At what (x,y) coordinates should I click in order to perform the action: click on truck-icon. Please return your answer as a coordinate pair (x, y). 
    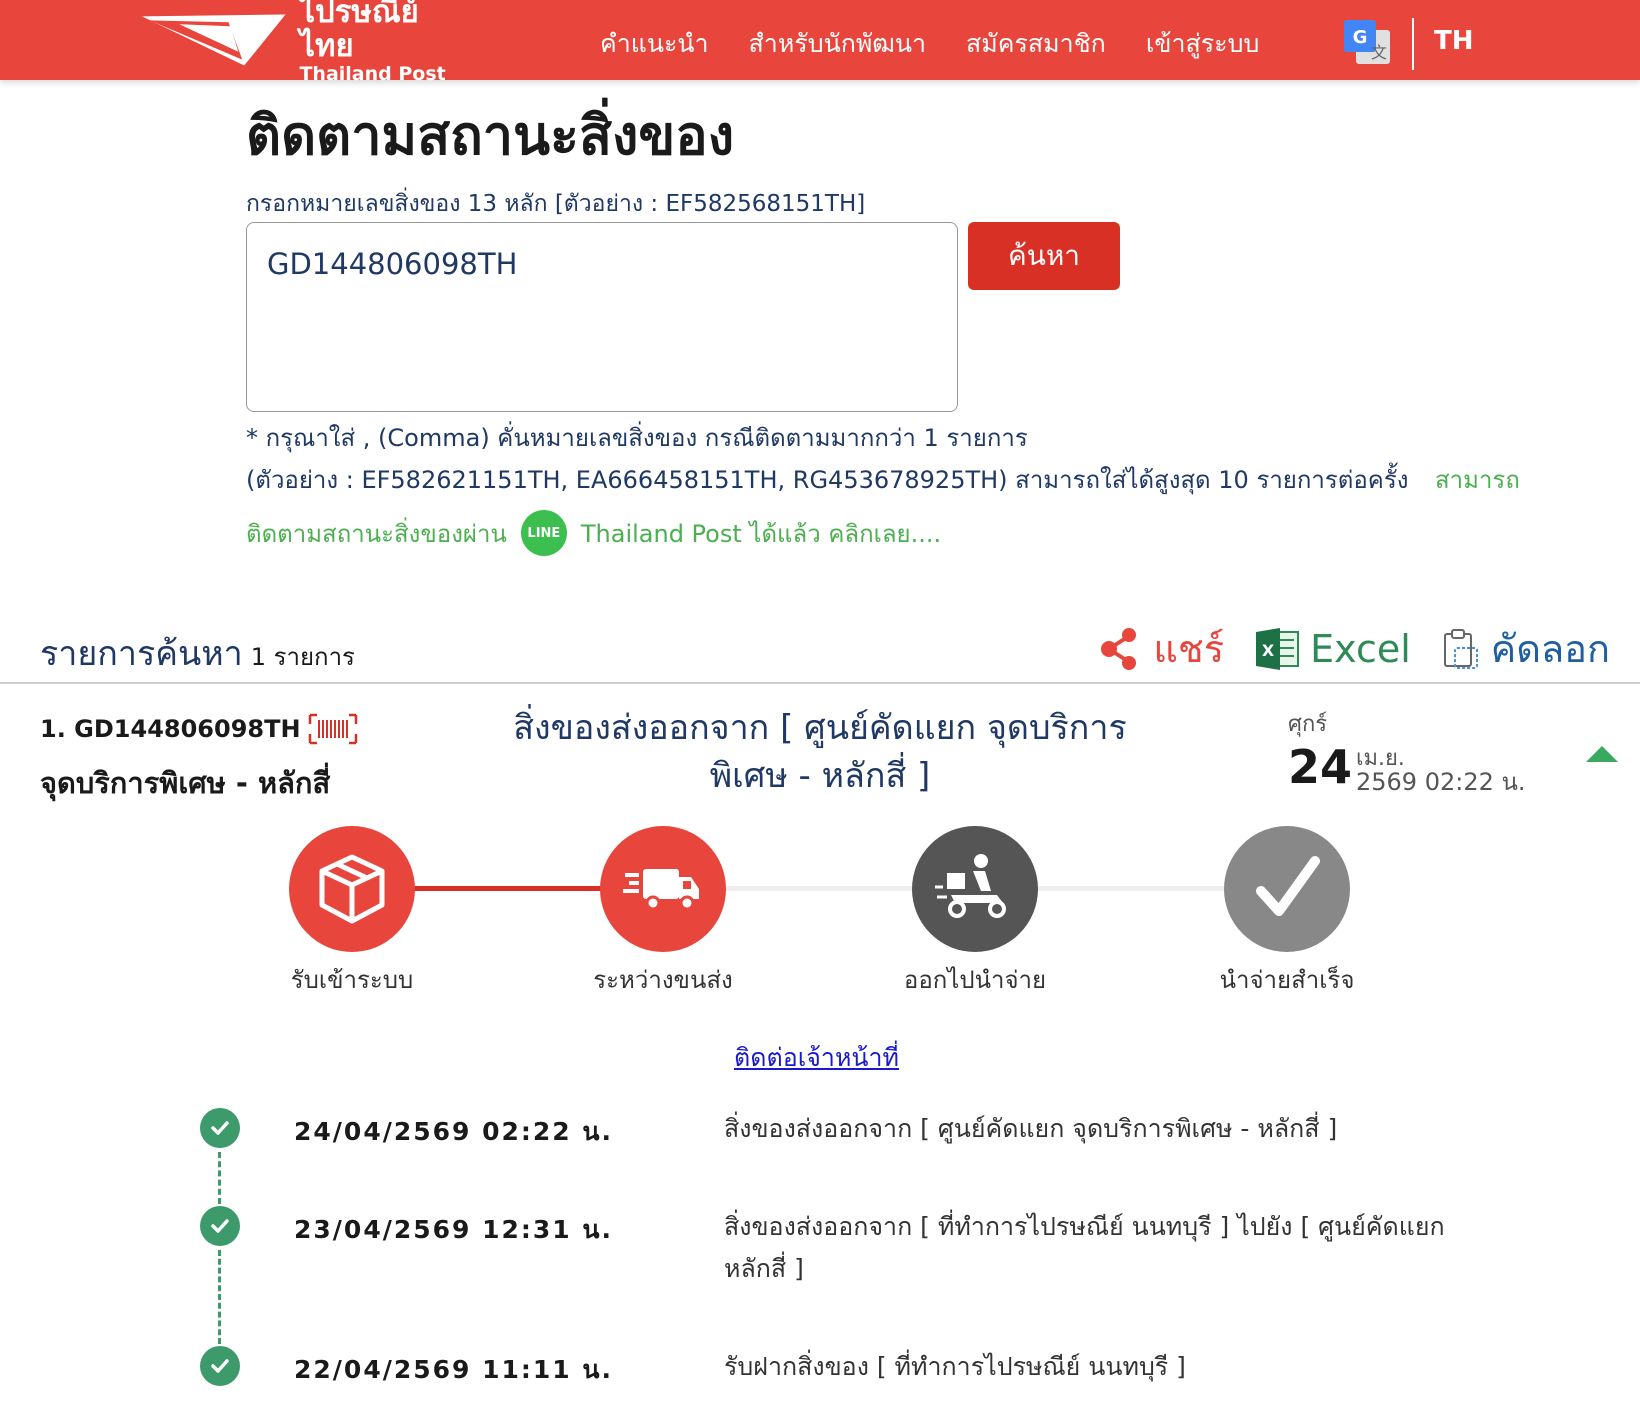
    Looking at the image, I should click on (661, 890).